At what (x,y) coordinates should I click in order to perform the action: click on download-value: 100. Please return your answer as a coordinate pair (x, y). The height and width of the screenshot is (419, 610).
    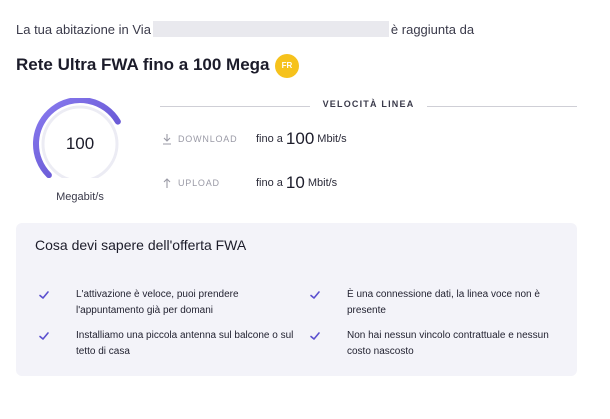
    Looking at the image, I should click on (300, 138).